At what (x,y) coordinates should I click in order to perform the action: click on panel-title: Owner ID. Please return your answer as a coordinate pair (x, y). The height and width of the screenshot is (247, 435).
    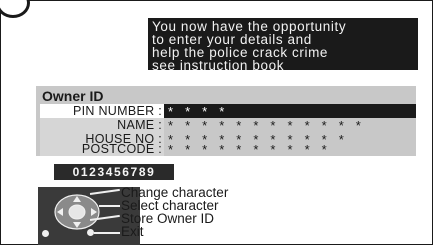
    Looking at the image, I should click on (73, 96).